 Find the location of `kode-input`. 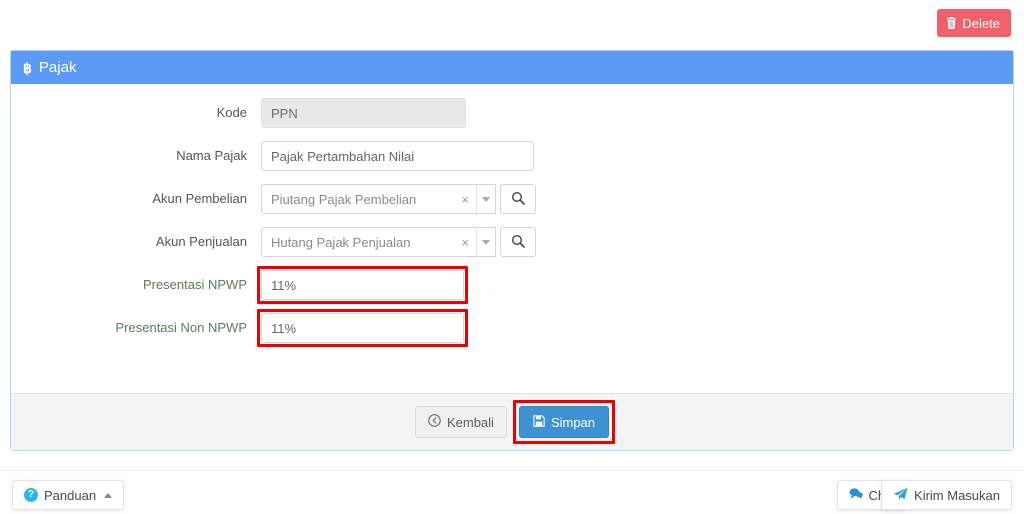

kode-input is located at coordinates (363, 113).